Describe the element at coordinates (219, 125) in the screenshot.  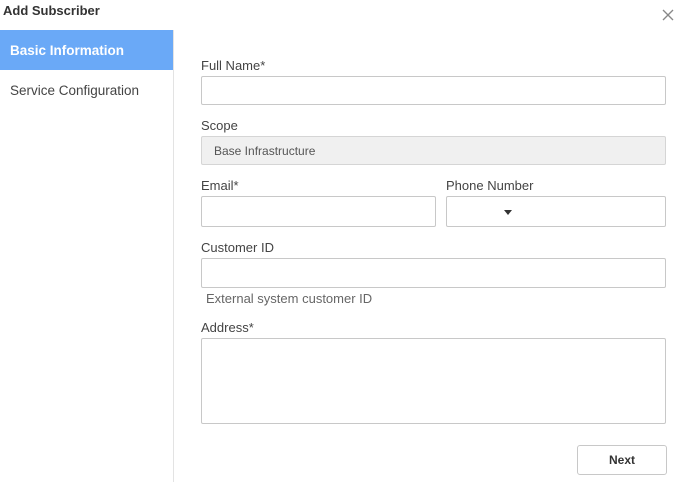
I see `scope-label: Scope` at that location.